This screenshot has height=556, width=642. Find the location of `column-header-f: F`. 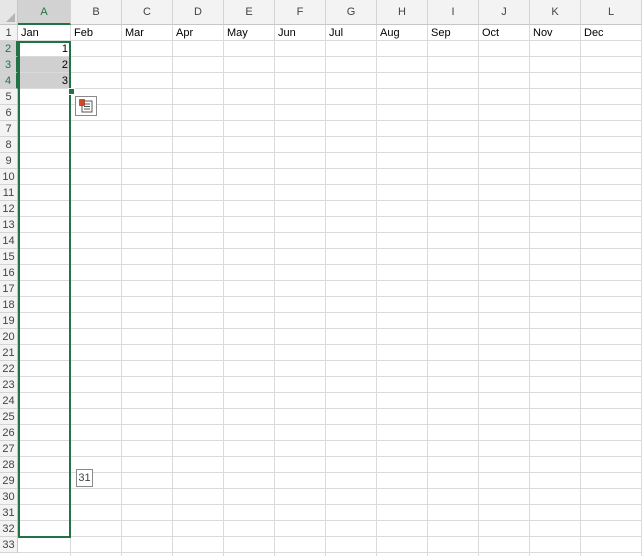

column-header-f: F is located at coordinates (300, 12).